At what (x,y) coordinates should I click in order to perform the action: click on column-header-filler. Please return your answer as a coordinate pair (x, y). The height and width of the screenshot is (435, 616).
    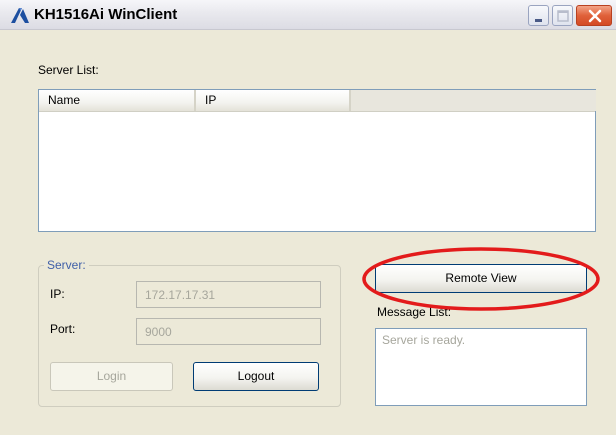
    Looking at the image, I should click on (473, 100).